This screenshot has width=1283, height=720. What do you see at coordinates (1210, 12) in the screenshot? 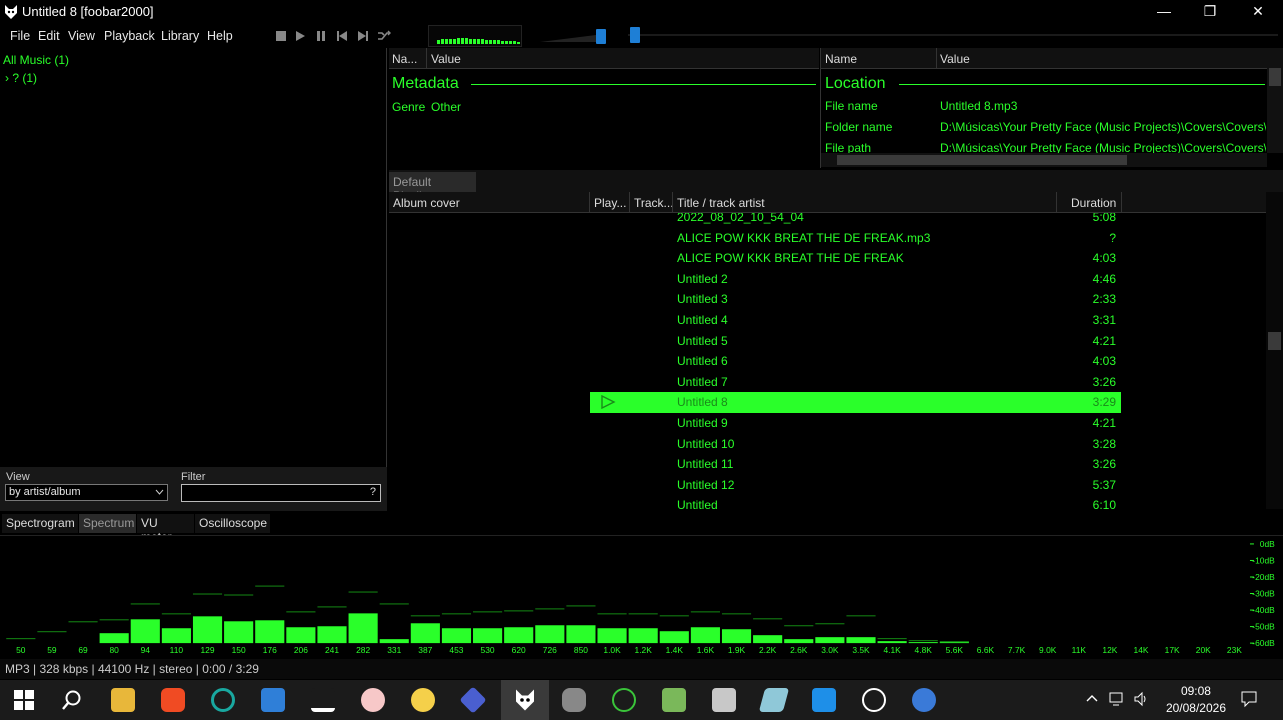
I see `maximize-button: ❐` at bounding box center [1210, 12].